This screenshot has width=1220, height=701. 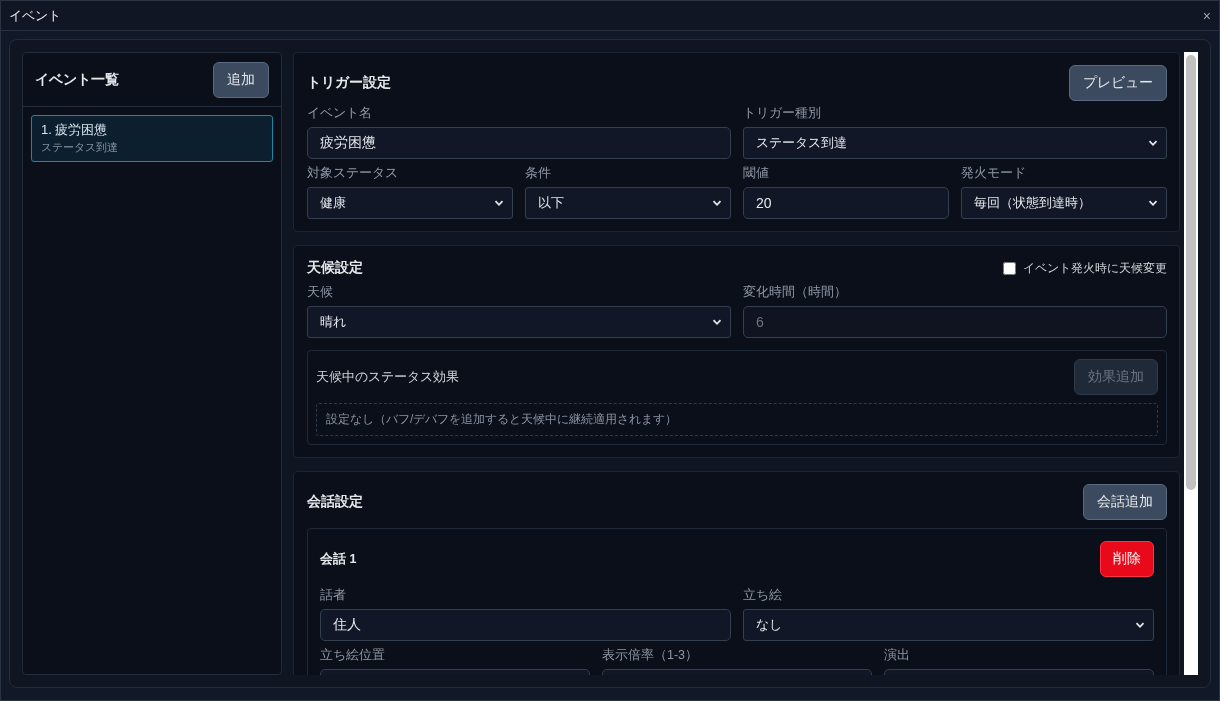 What do you see at coordinates (152, 138) in the screenshot?
I see `event-list-item: 1. 疲労困憊 ステータス到達` at bounding box center [152, 138].